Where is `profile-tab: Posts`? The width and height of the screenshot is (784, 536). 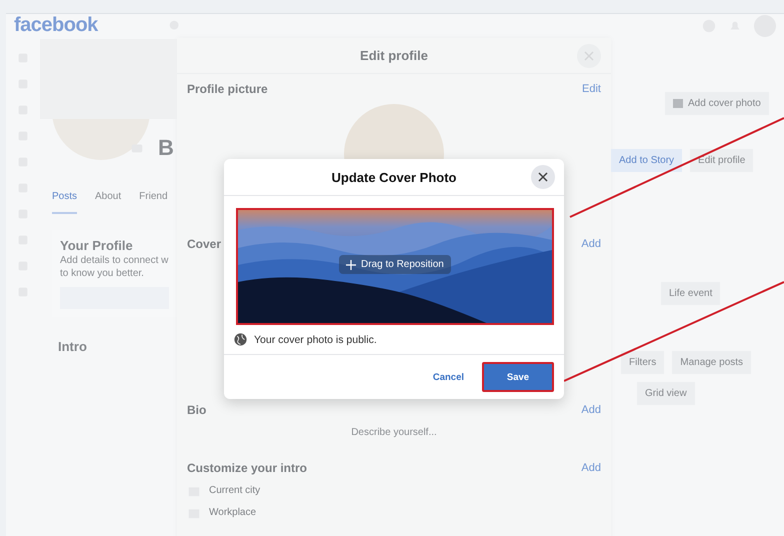
profile-tab: Posts is located at coordinates (65, 202).